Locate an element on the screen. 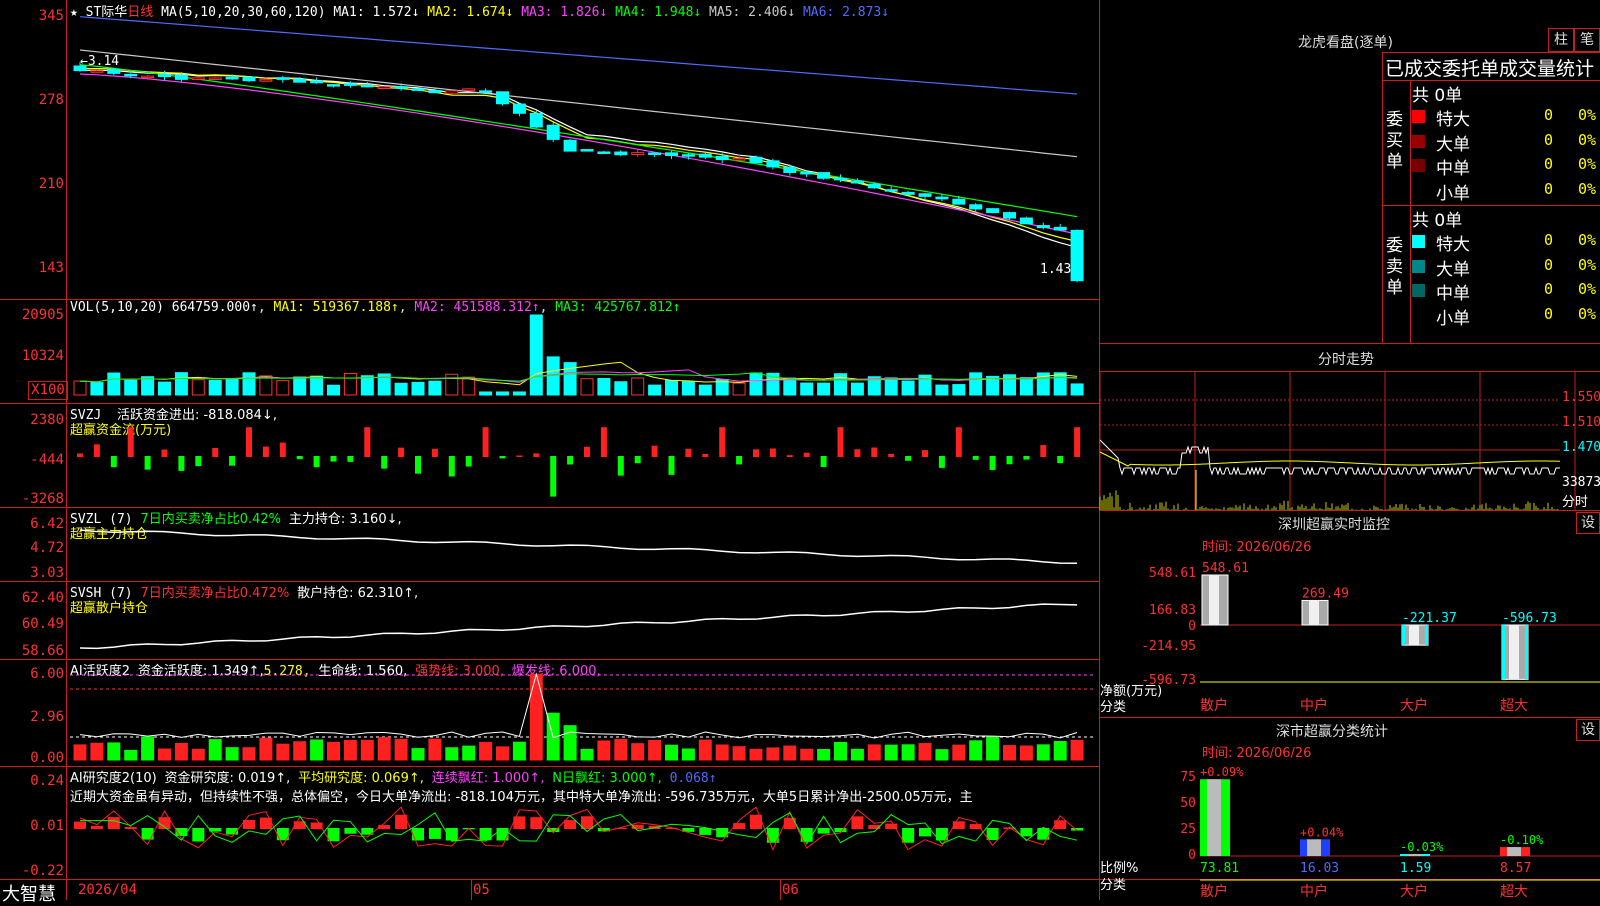 This screenshot has height=906, width=1600. intraday-price-line is located at coordinates (1329, 457).